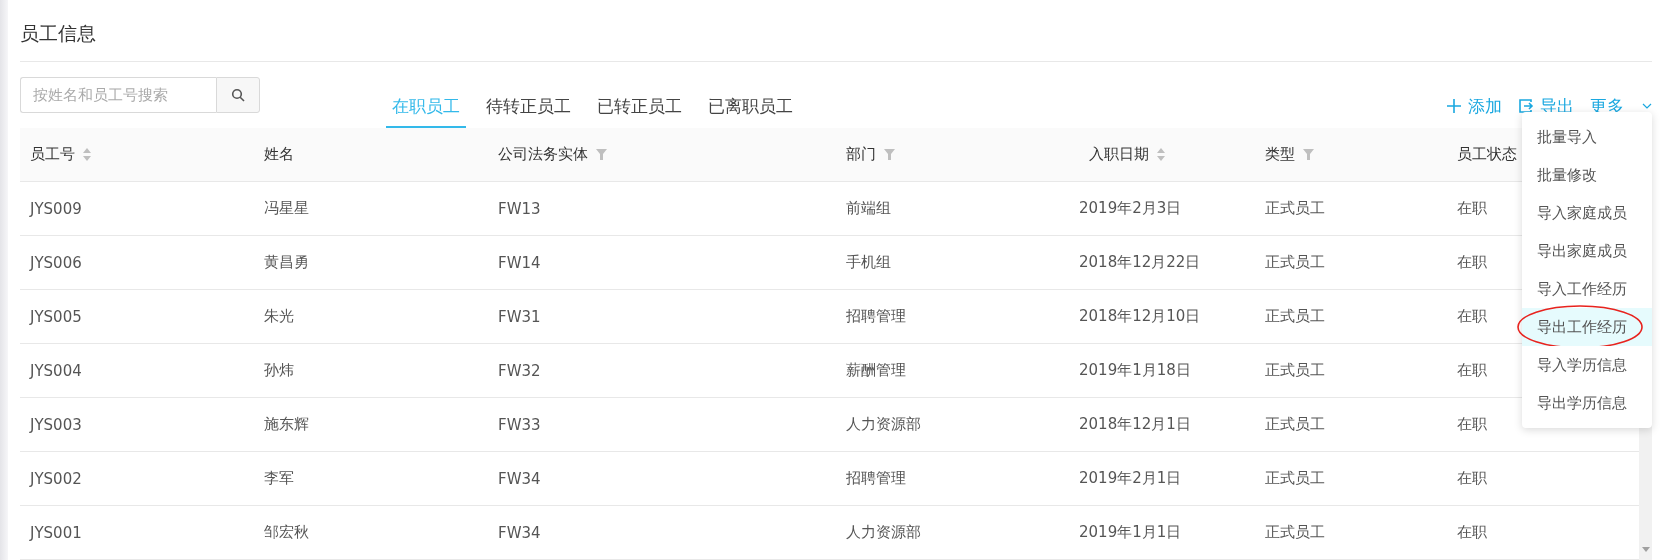 This screenshot has height=560, width=1667. Describe the element at coordinates (1280, 154) in the screenshot. I see `column-header: 类型` at that location.